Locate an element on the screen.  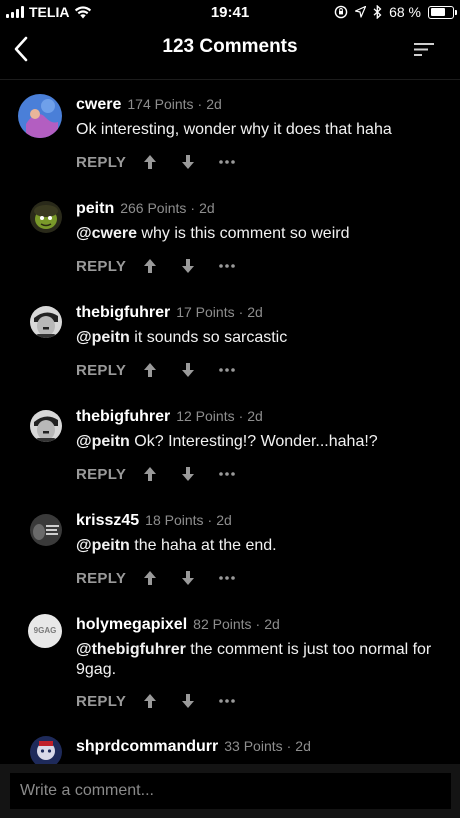
comment-mention: @cwere is located at coordinates (106, 233).